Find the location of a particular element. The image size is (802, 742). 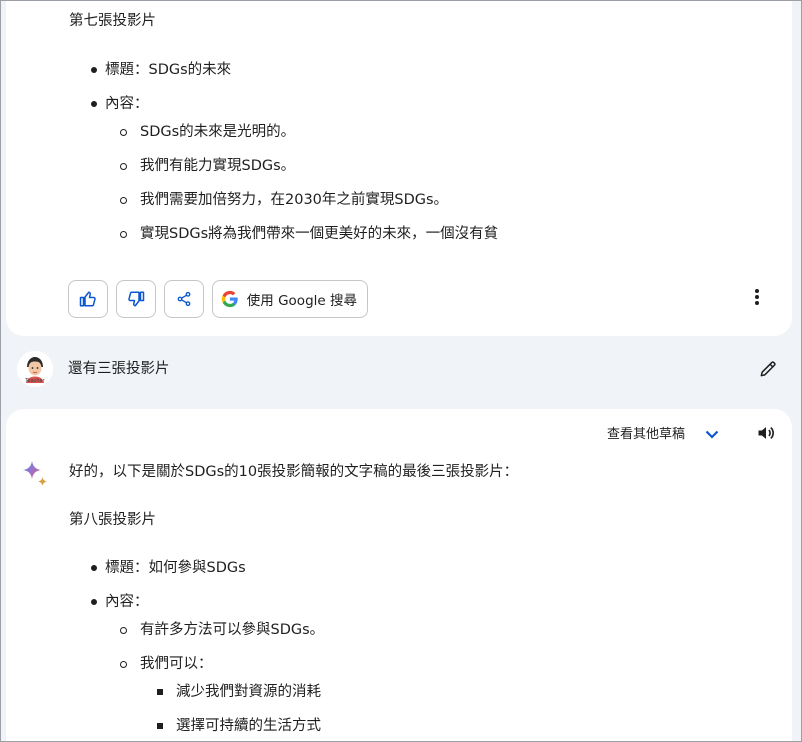

list-item: 我們有能力實現SDGs。 is located at coordinates (218, 166).